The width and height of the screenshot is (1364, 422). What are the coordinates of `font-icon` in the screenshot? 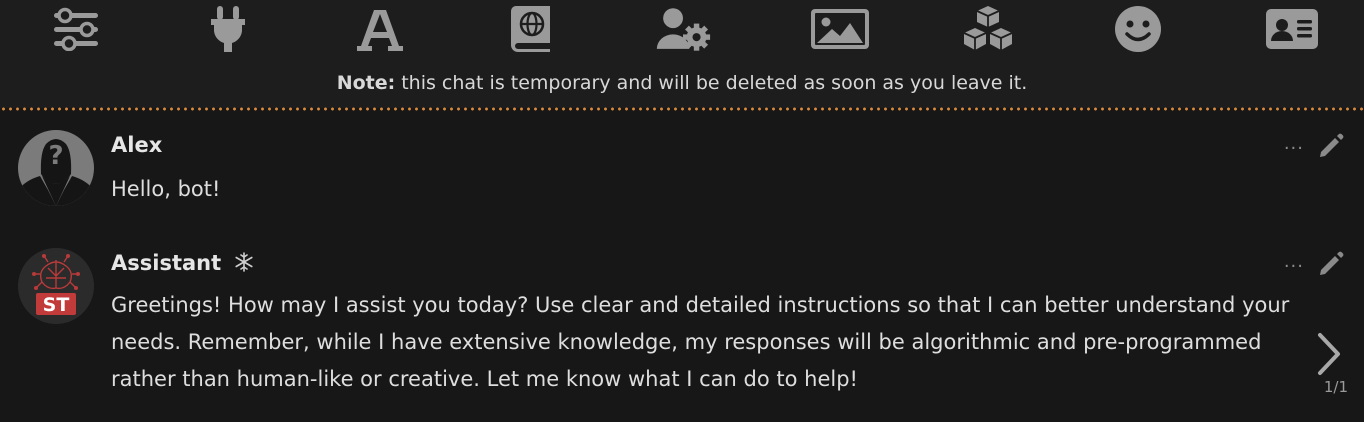 It's located at (380, 29).